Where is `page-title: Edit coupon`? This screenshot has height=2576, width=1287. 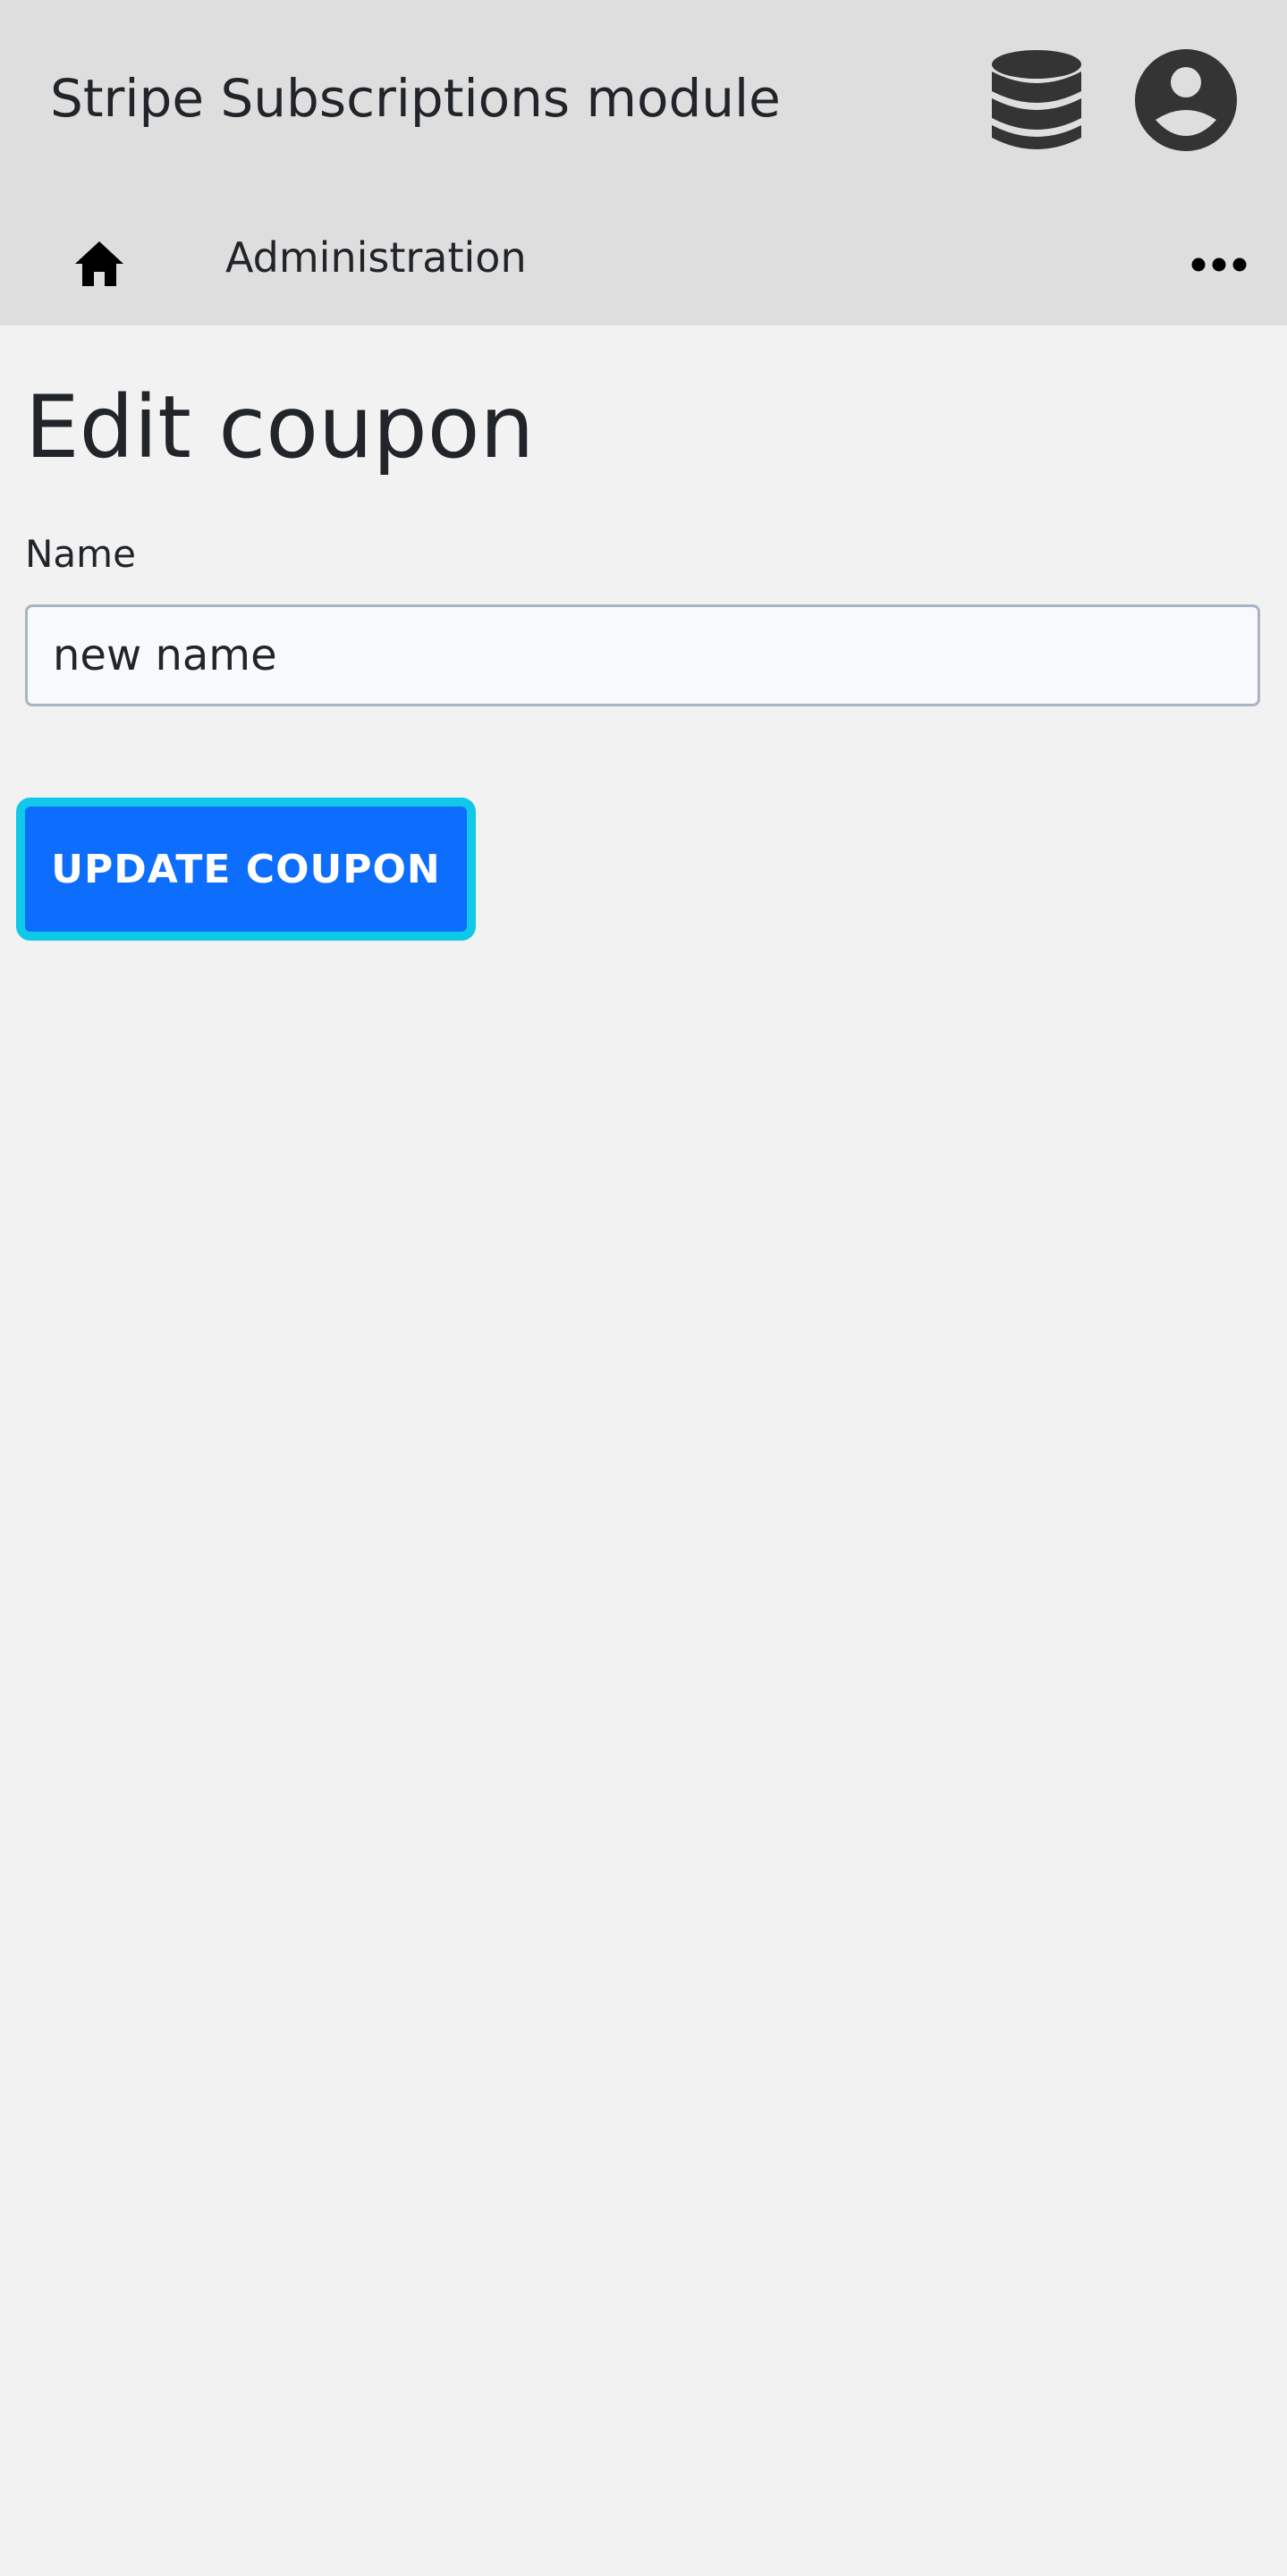 page-title: Edit coupon is located at coordinates (280, 427).